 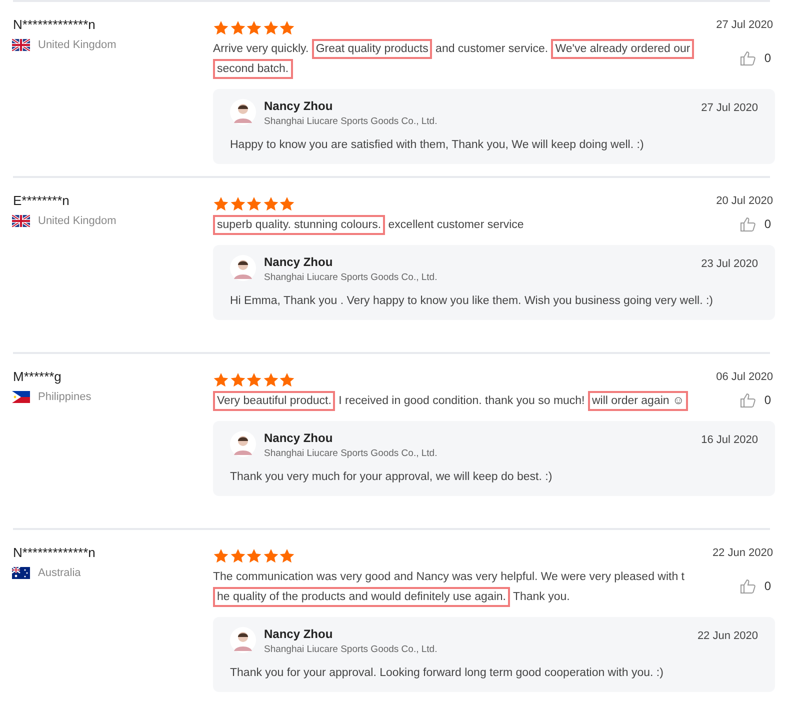 I want to click on country-name: Australia, so click(x=59, y=573).